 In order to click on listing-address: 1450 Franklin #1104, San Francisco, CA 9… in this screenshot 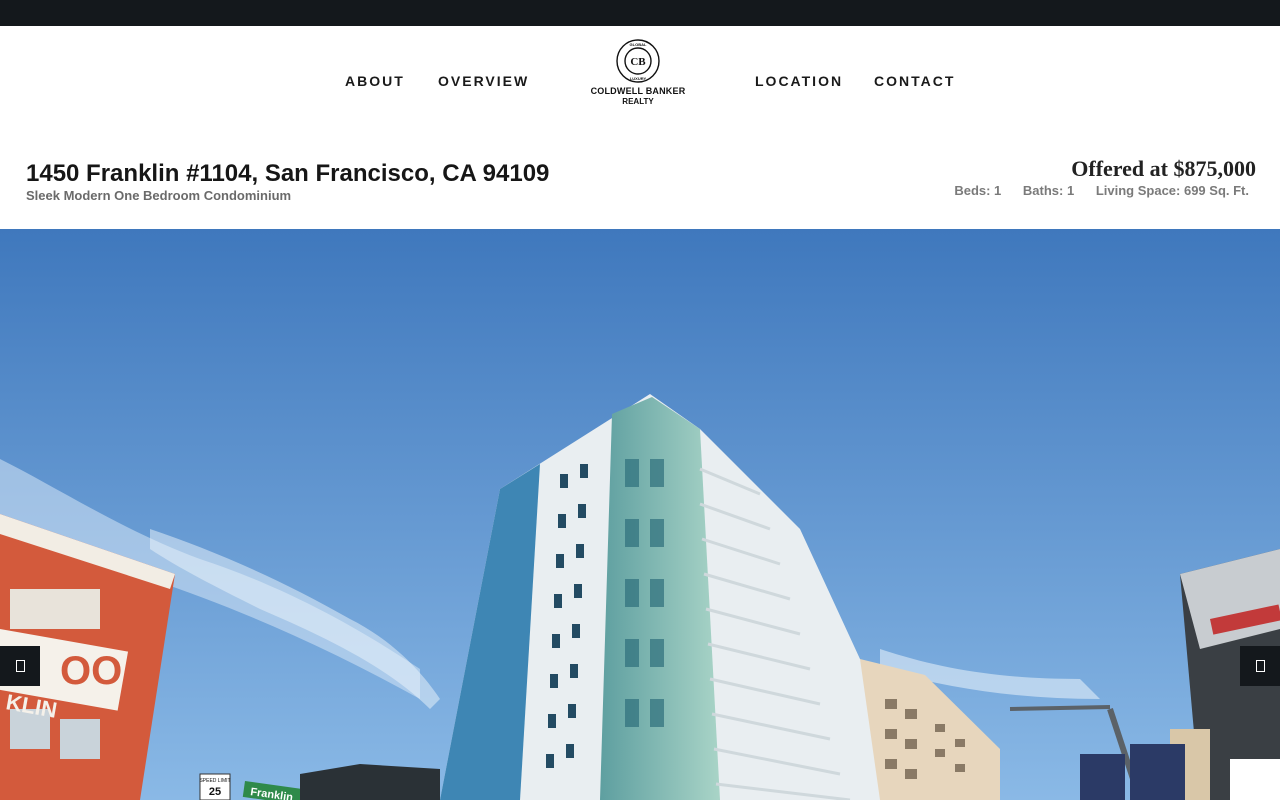, I will do `click(288, 173)`.